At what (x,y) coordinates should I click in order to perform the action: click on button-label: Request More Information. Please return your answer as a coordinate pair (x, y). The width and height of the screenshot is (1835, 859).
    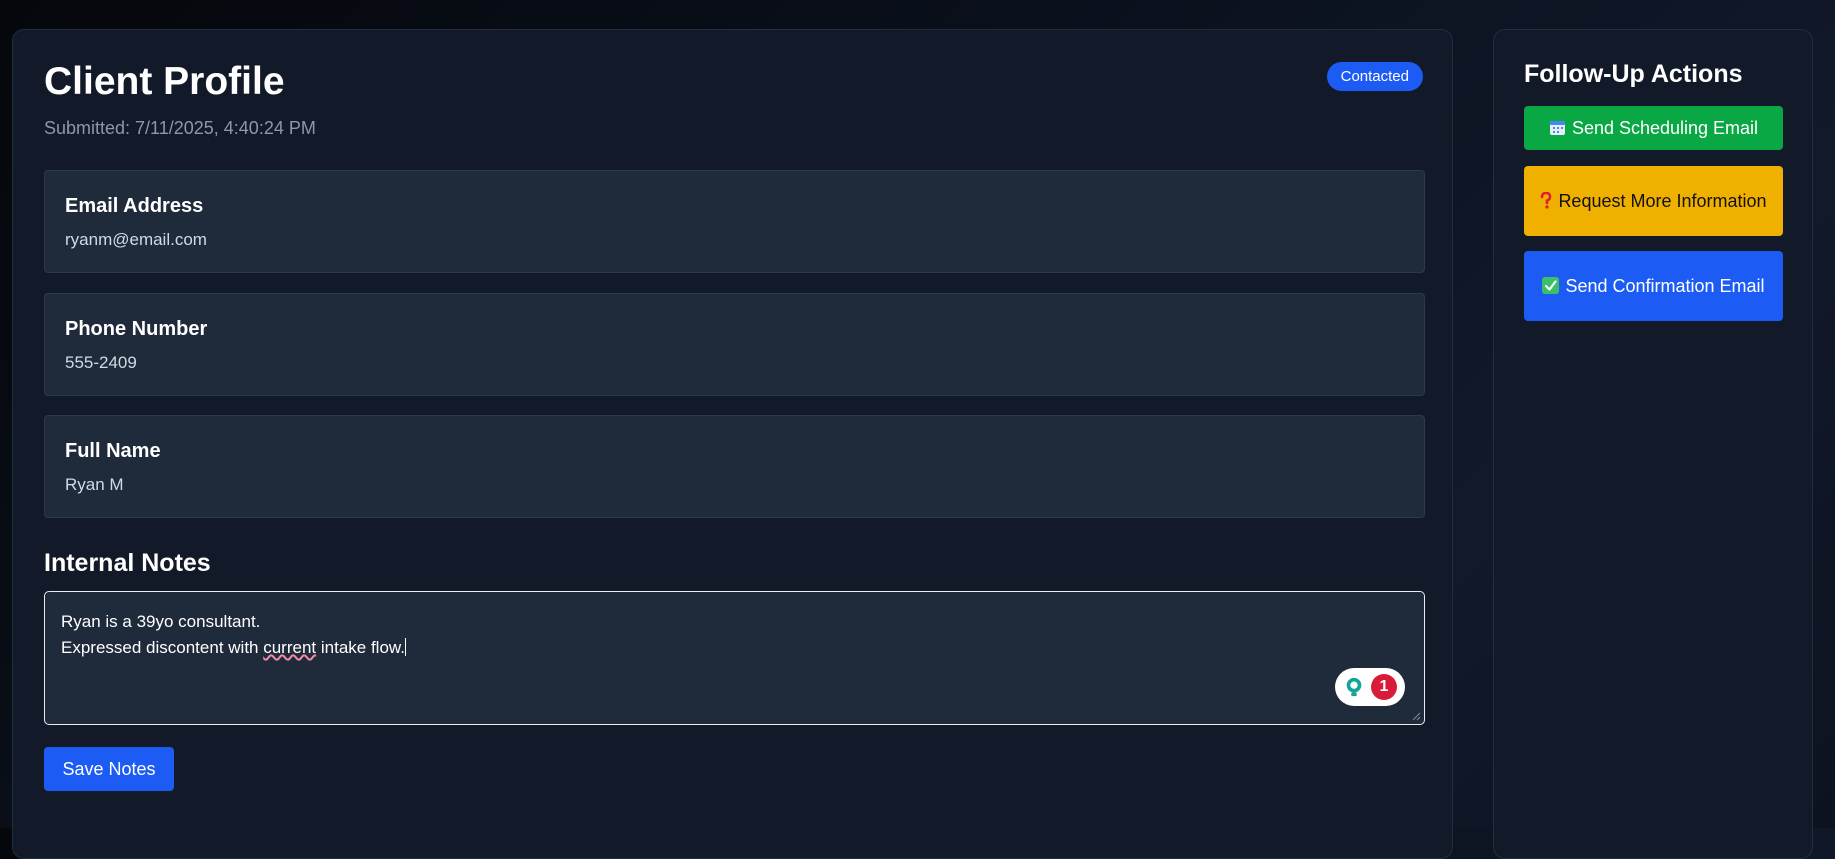
    Looking at the image, I should click on (1662, 200).